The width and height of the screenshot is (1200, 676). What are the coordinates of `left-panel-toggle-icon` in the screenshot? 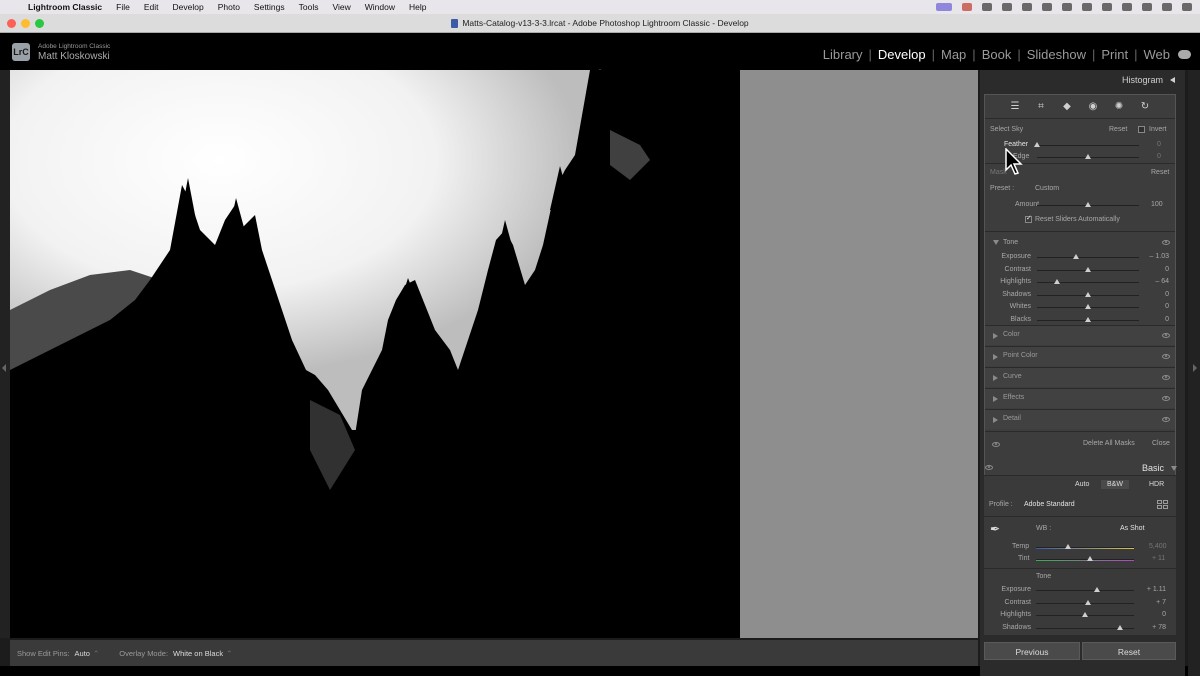 It's located at (4, 368).